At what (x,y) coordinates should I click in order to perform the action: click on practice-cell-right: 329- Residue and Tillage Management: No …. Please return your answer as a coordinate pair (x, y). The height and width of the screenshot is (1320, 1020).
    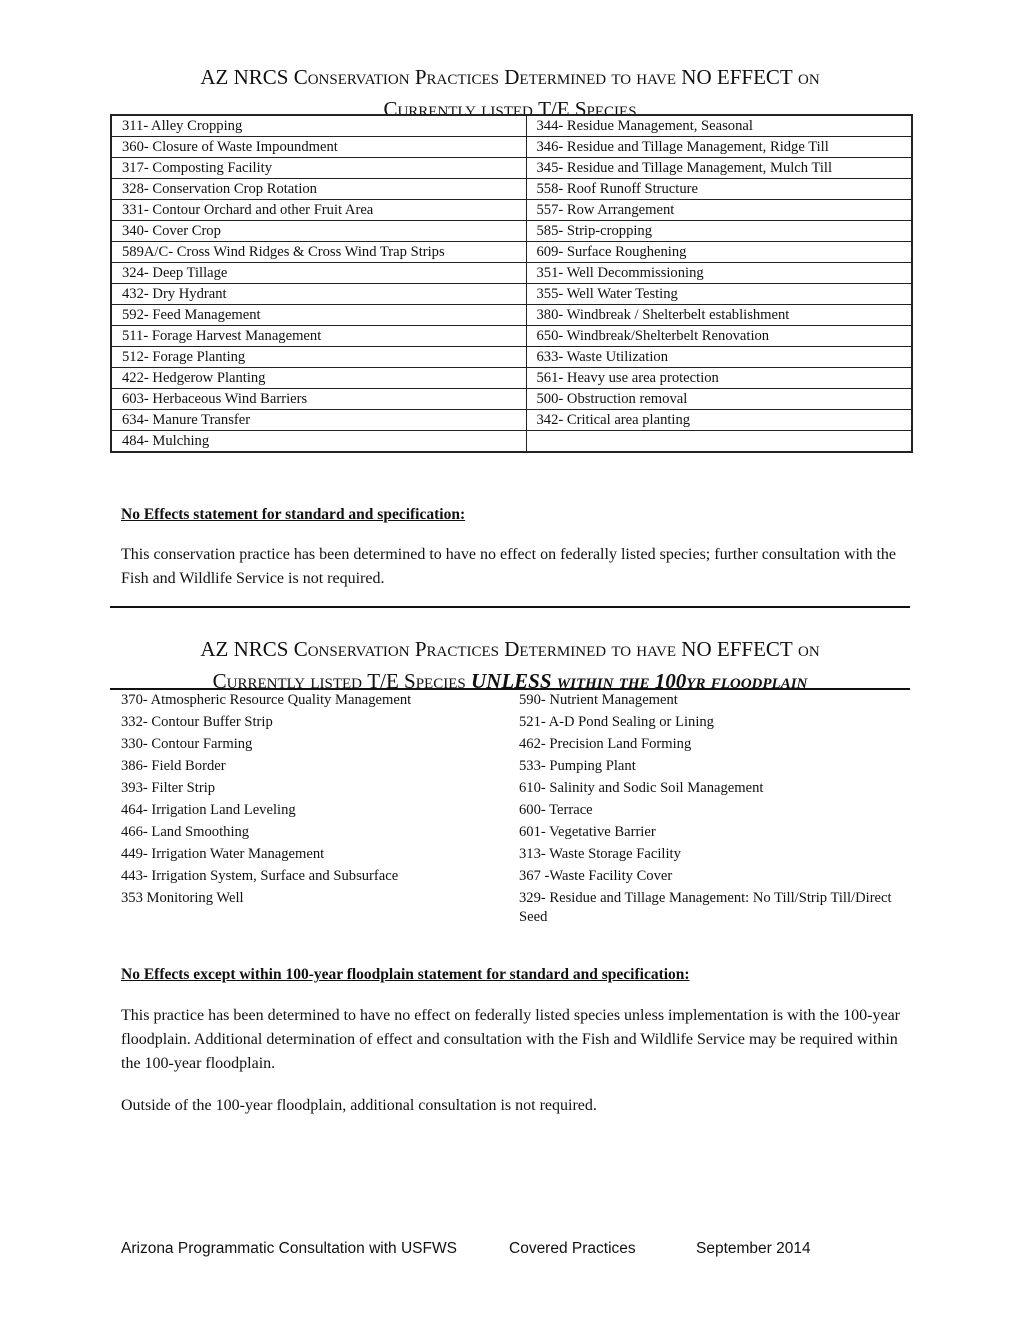
    Looking at the image, I should click on (705, 907).